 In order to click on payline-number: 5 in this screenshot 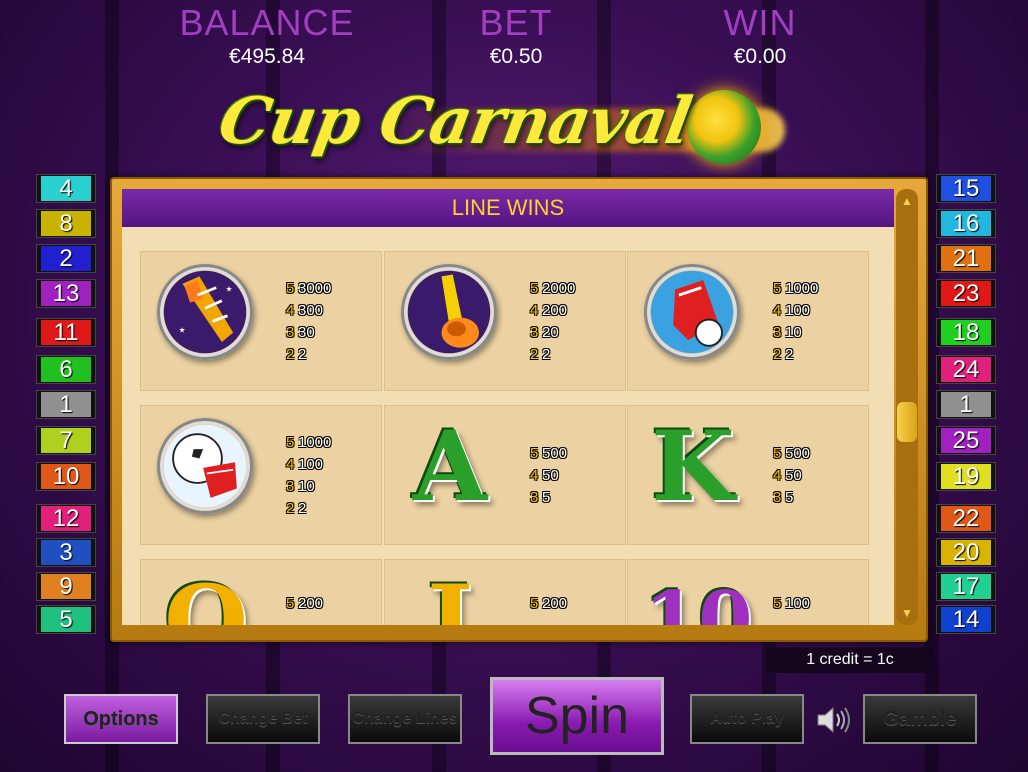, I will do `click(66, 619)`.